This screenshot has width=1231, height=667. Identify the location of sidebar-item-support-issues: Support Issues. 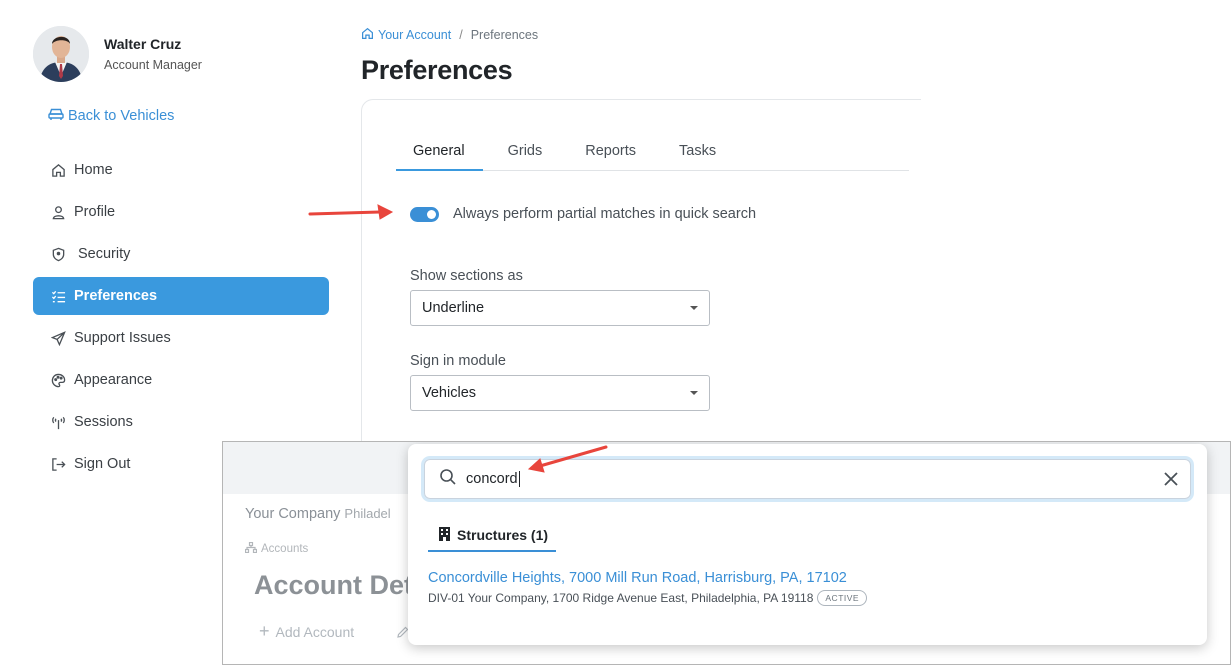
(181, 338).